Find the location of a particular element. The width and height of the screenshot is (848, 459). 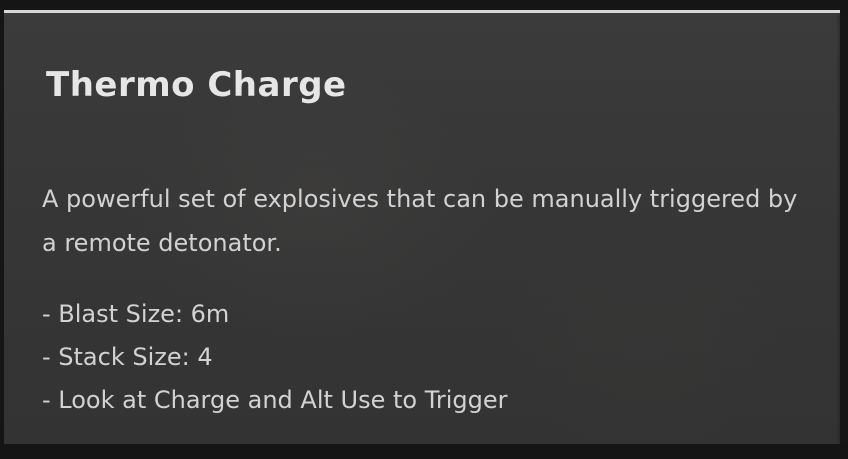

stat-usage-hint: - Look at Charge and Alt Use to Trigger is located at coordinates (275, 400).